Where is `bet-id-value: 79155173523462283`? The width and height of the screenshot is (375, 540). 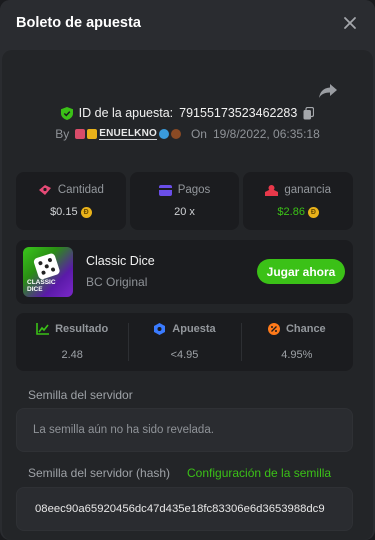 bet-id-value: 79155173523462283 is located at coordinates (238, 113).